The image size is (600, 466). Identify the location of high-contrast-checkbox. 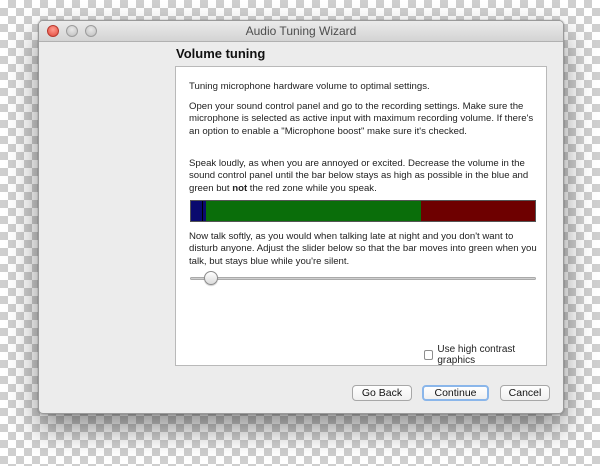
(429, 355).